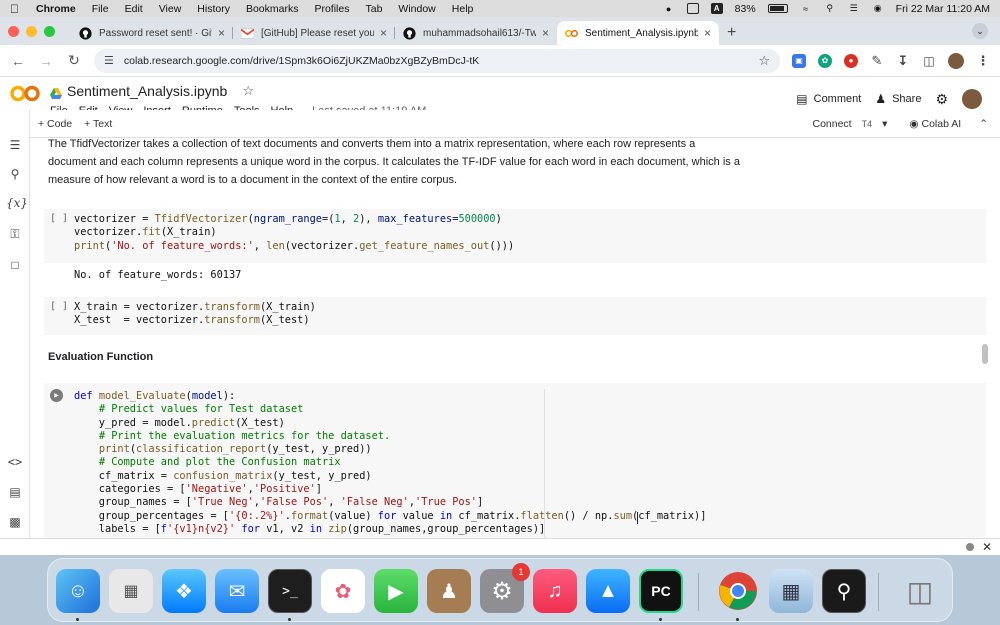 Image resolution: width=1000 pixels, height=625 pixels. Describe the element at coordinates (147, 91) in the screenshot. I see `notebook-title: Sentiment_Analysis.ipynb` at that location.